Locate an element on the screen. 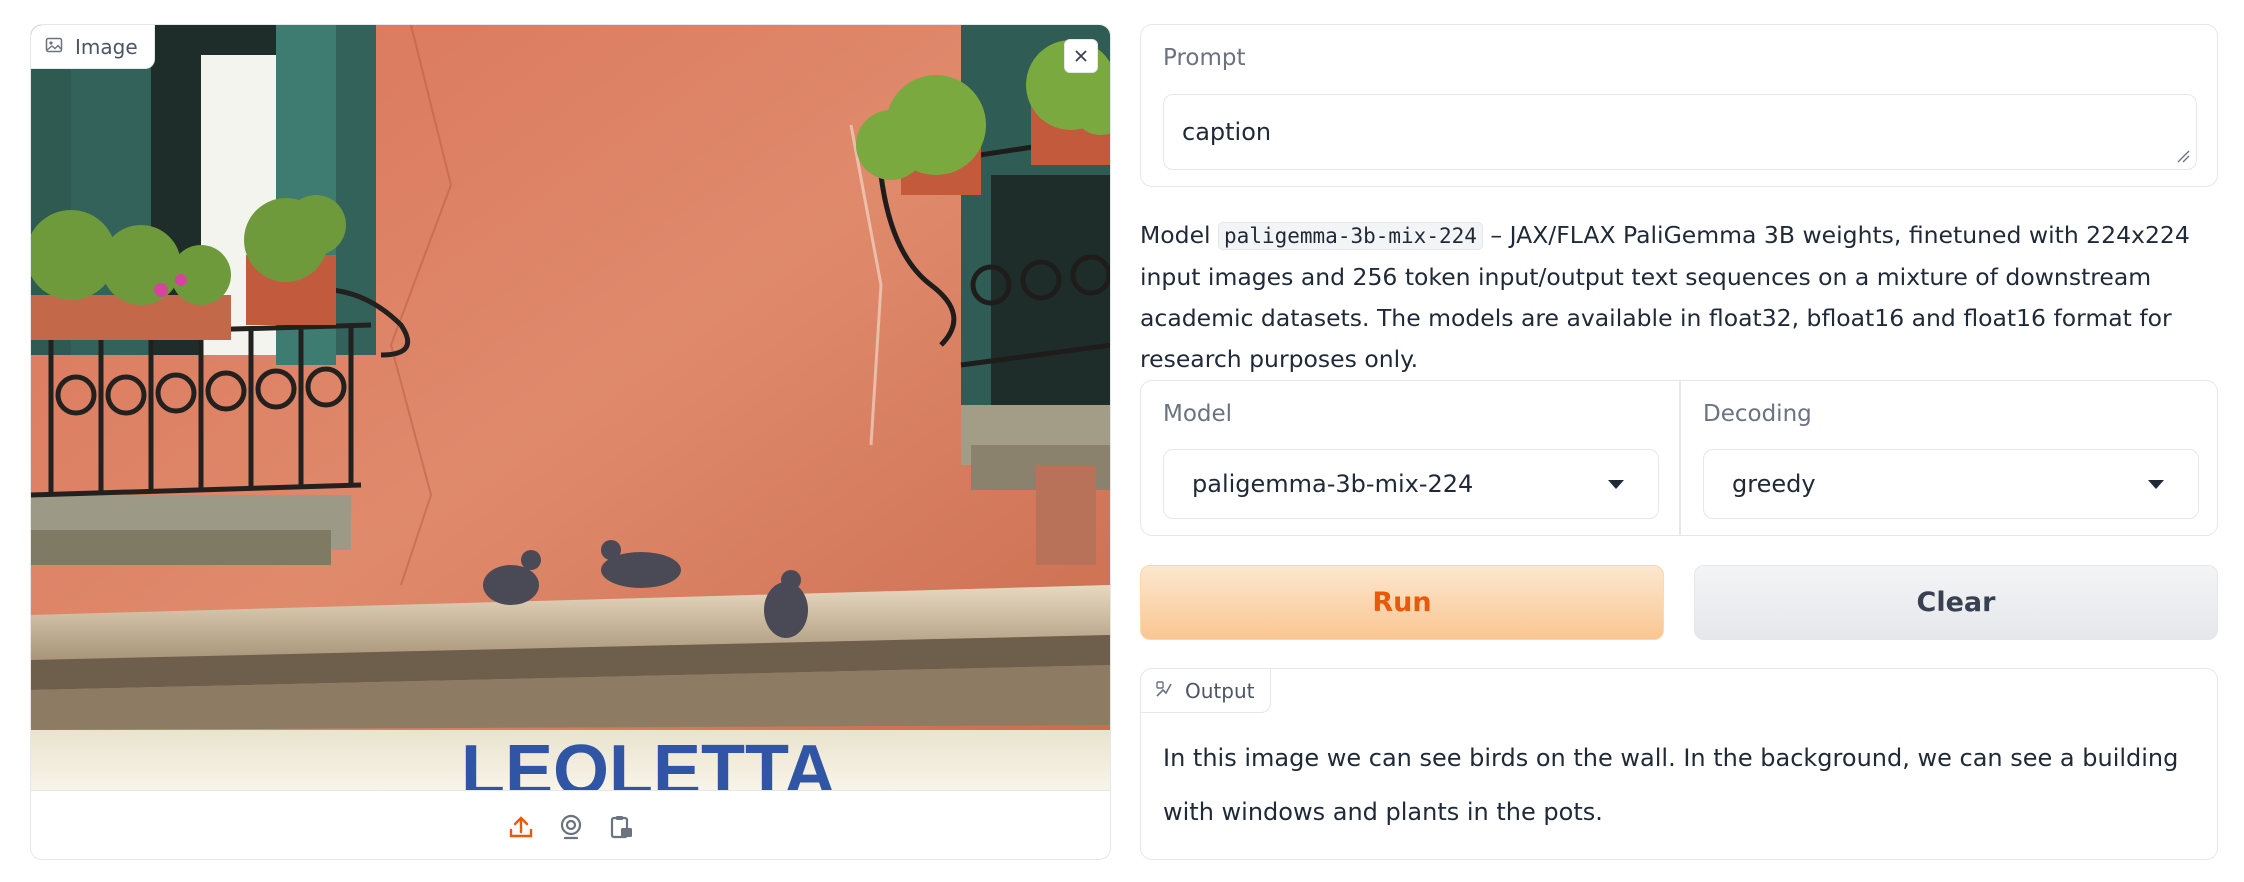 The width and height of the screenshot is (2244, 882). prompt-input: caption is located at coordinates (1680, 132).